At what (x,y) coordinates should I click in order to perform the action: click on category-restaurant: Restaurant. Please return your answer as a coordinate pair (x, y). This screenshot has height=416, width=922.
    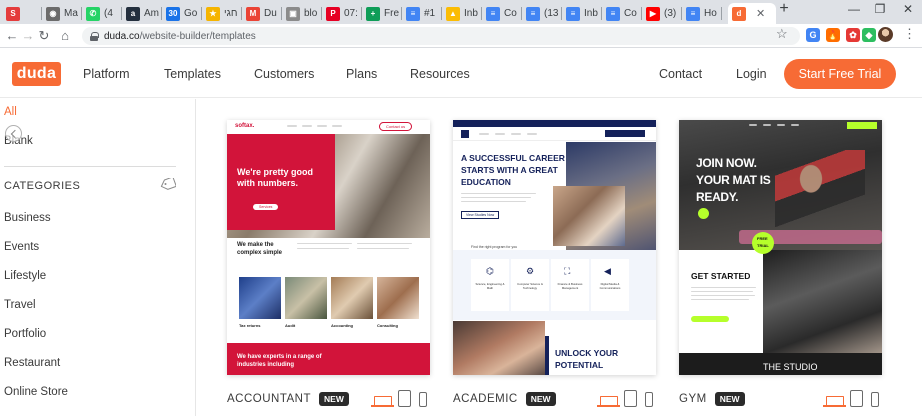
    Looking at the image, I should click on (32, 363).